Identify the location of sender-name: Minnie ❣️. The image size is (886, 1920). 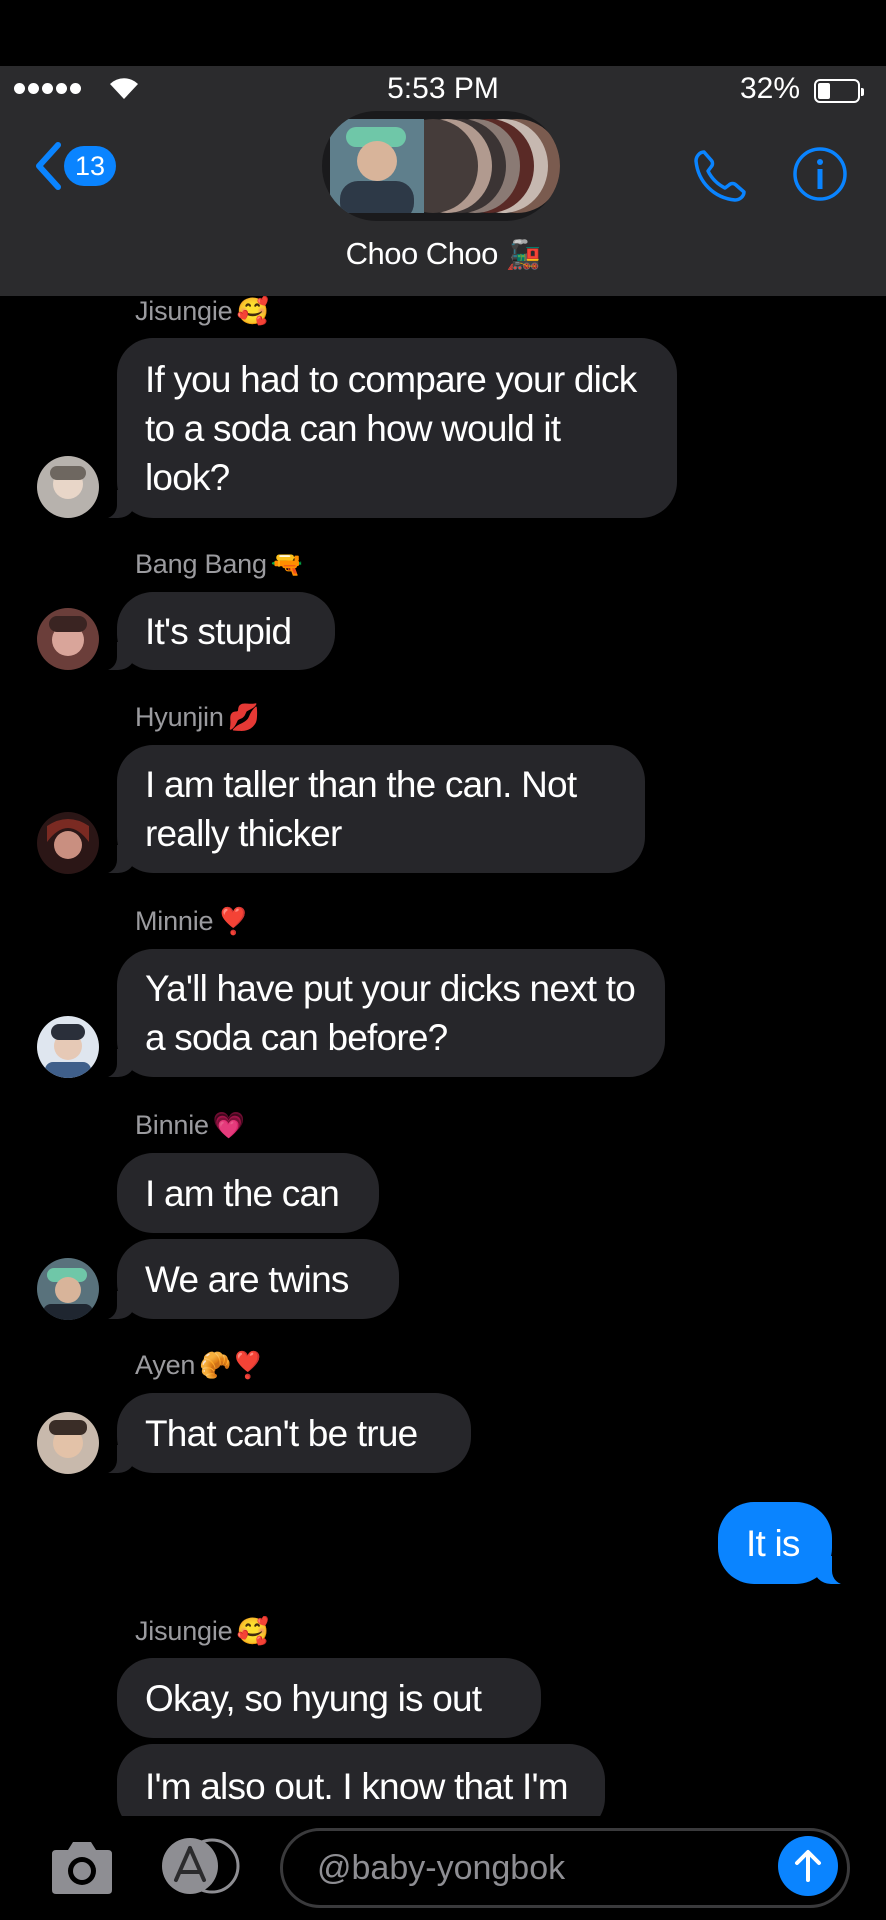
(192, 921).